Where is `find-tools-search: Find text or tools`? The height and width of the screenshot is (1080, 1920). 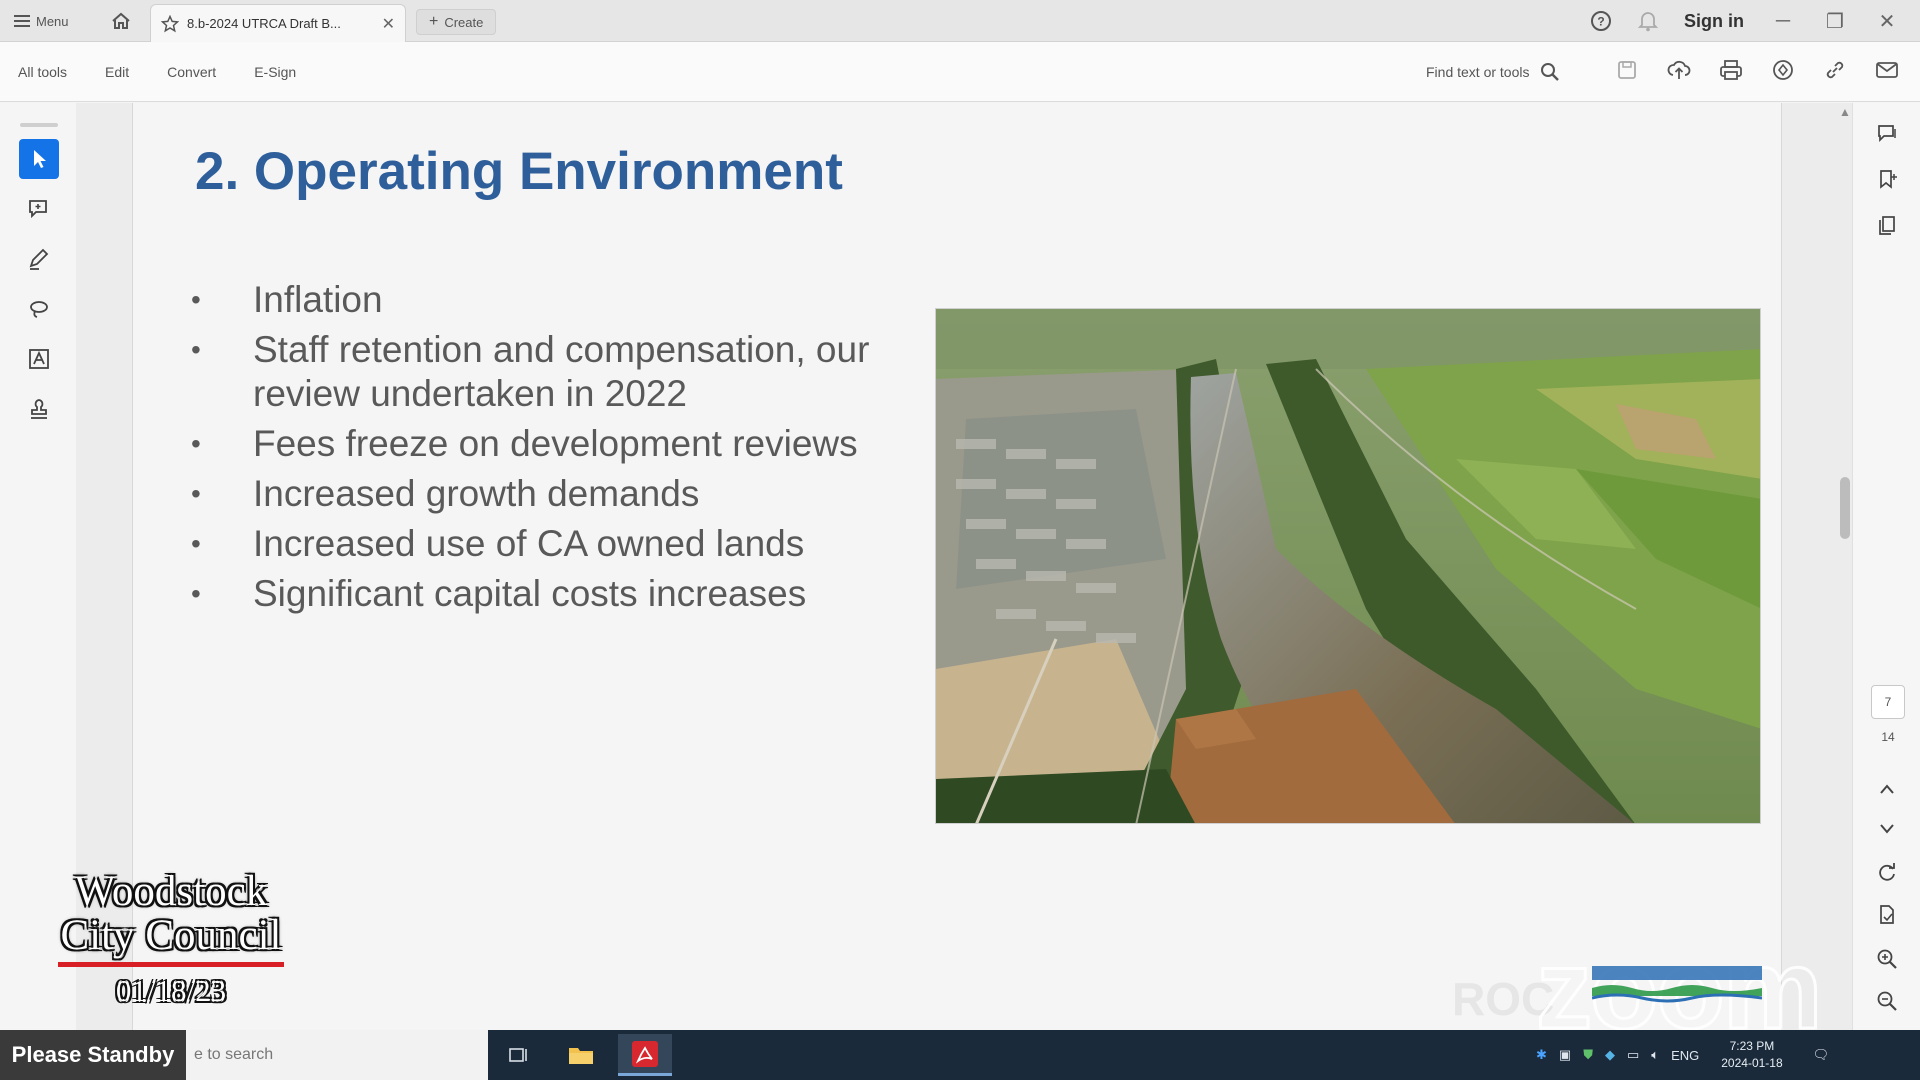
find-tools-search: Find text or tools is located at coordinates (1493, 72).